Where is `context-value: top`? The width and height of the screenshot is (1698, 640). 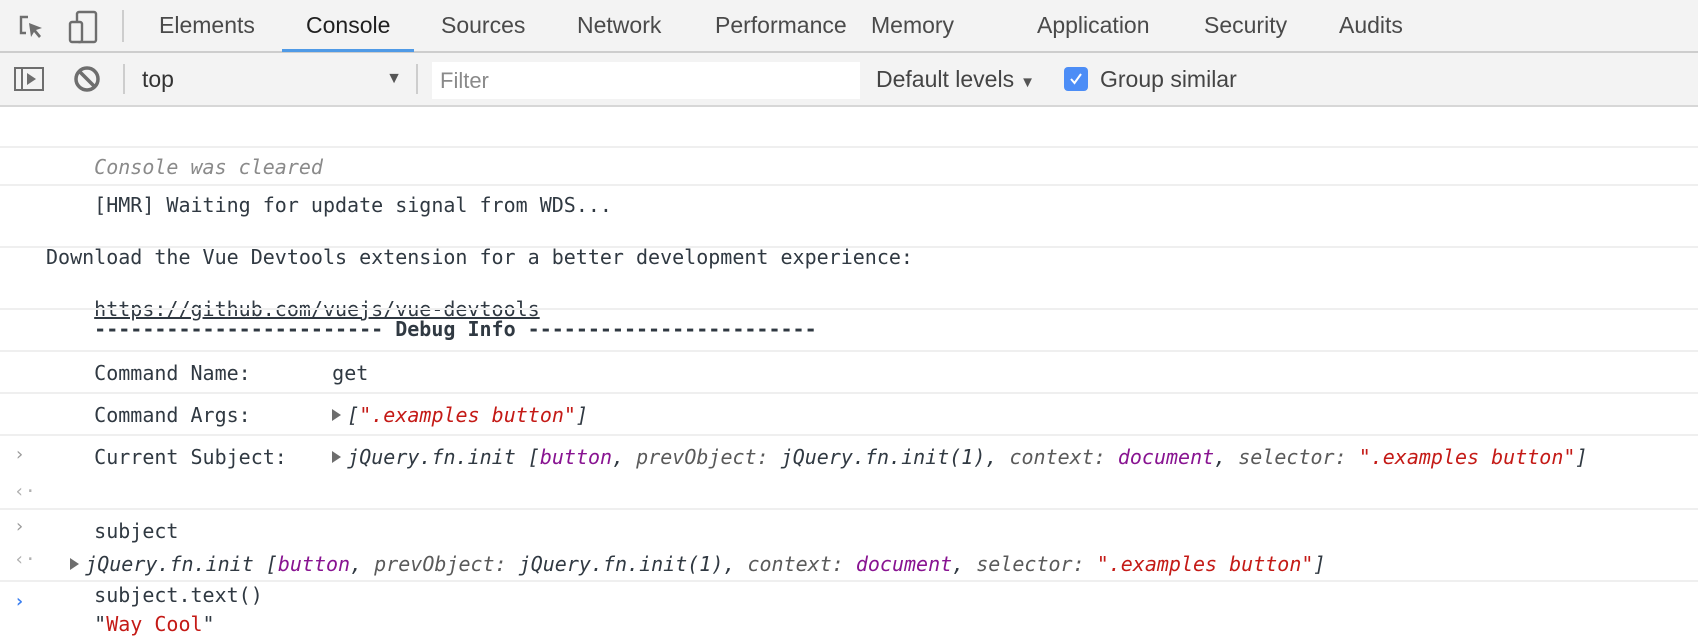
context-value: top is located at coordinates (158, 79).